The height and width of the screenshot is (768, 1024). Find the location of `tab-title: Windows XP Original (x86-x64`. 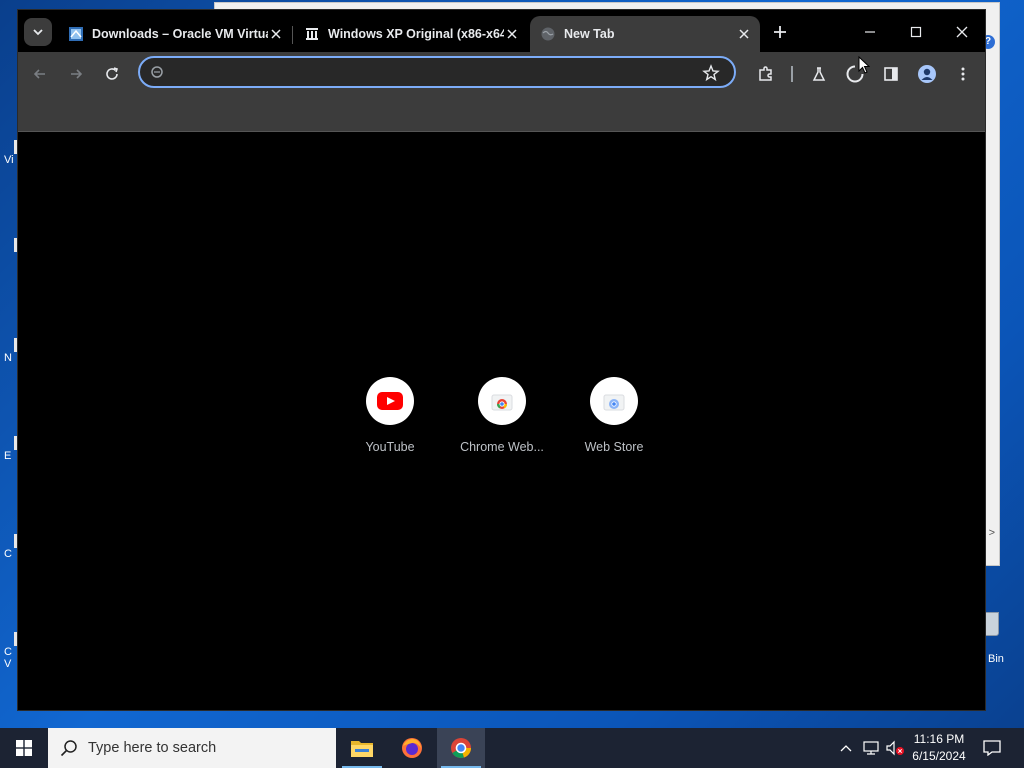

tab-title: Windows XP Original (x86-x64 is located at coordinates (416, 34).